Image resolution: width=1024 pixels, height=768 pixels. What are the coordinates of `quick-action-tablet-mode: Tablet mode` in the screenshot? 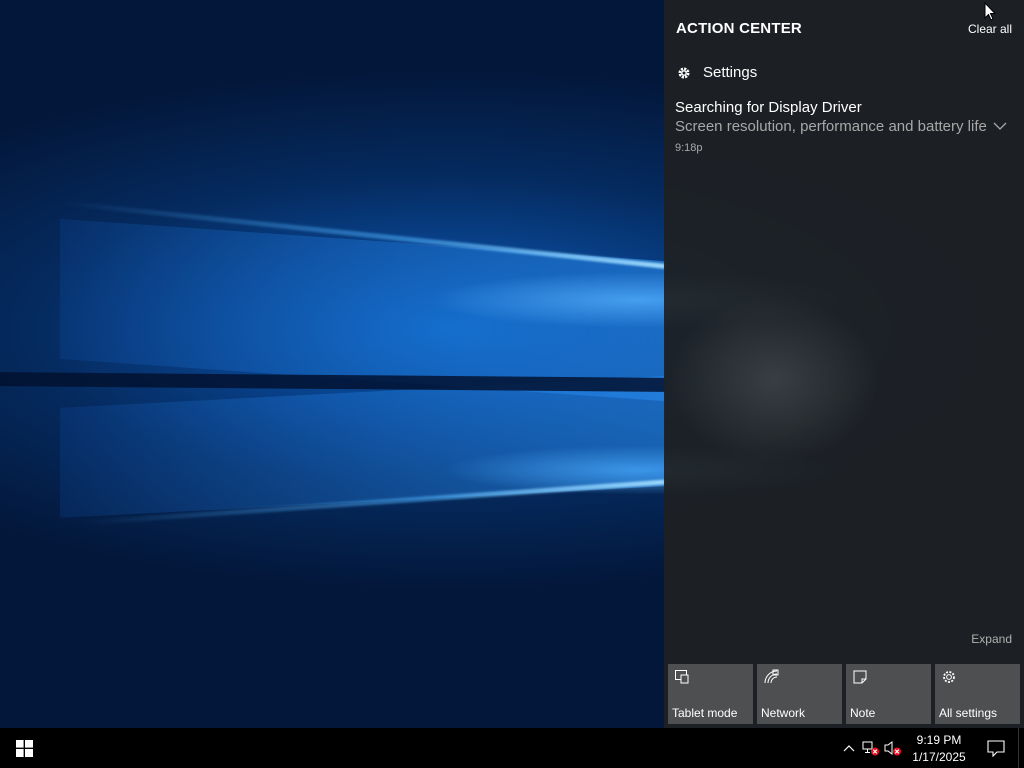 It's located at (710, 694).